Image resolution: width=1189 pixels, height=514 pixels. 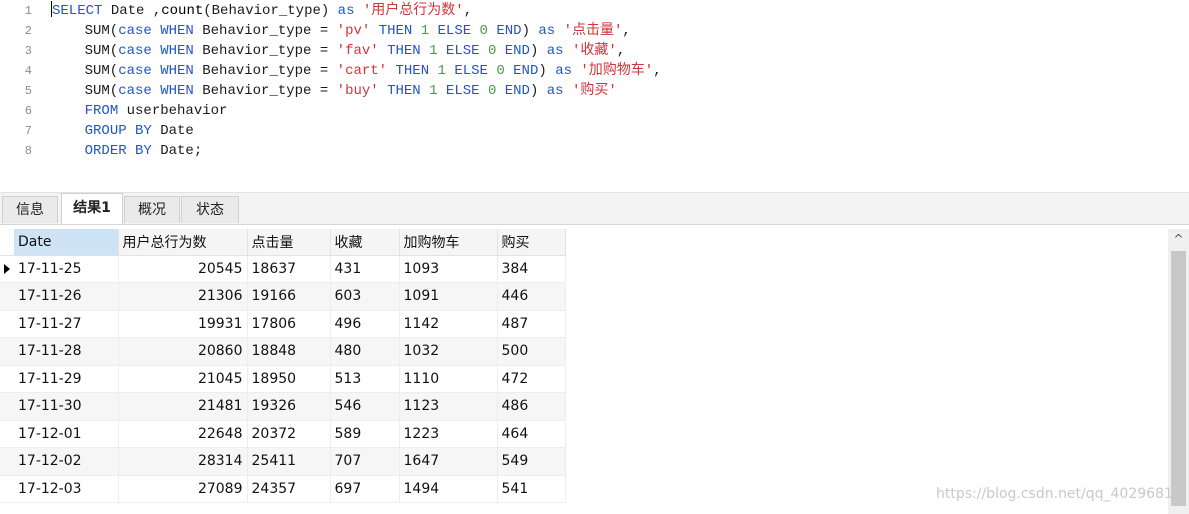 What do you see at coordinates (448, 324) in the screenshot?
I see `table-cell: 1142` at bounding box center [448, 324].